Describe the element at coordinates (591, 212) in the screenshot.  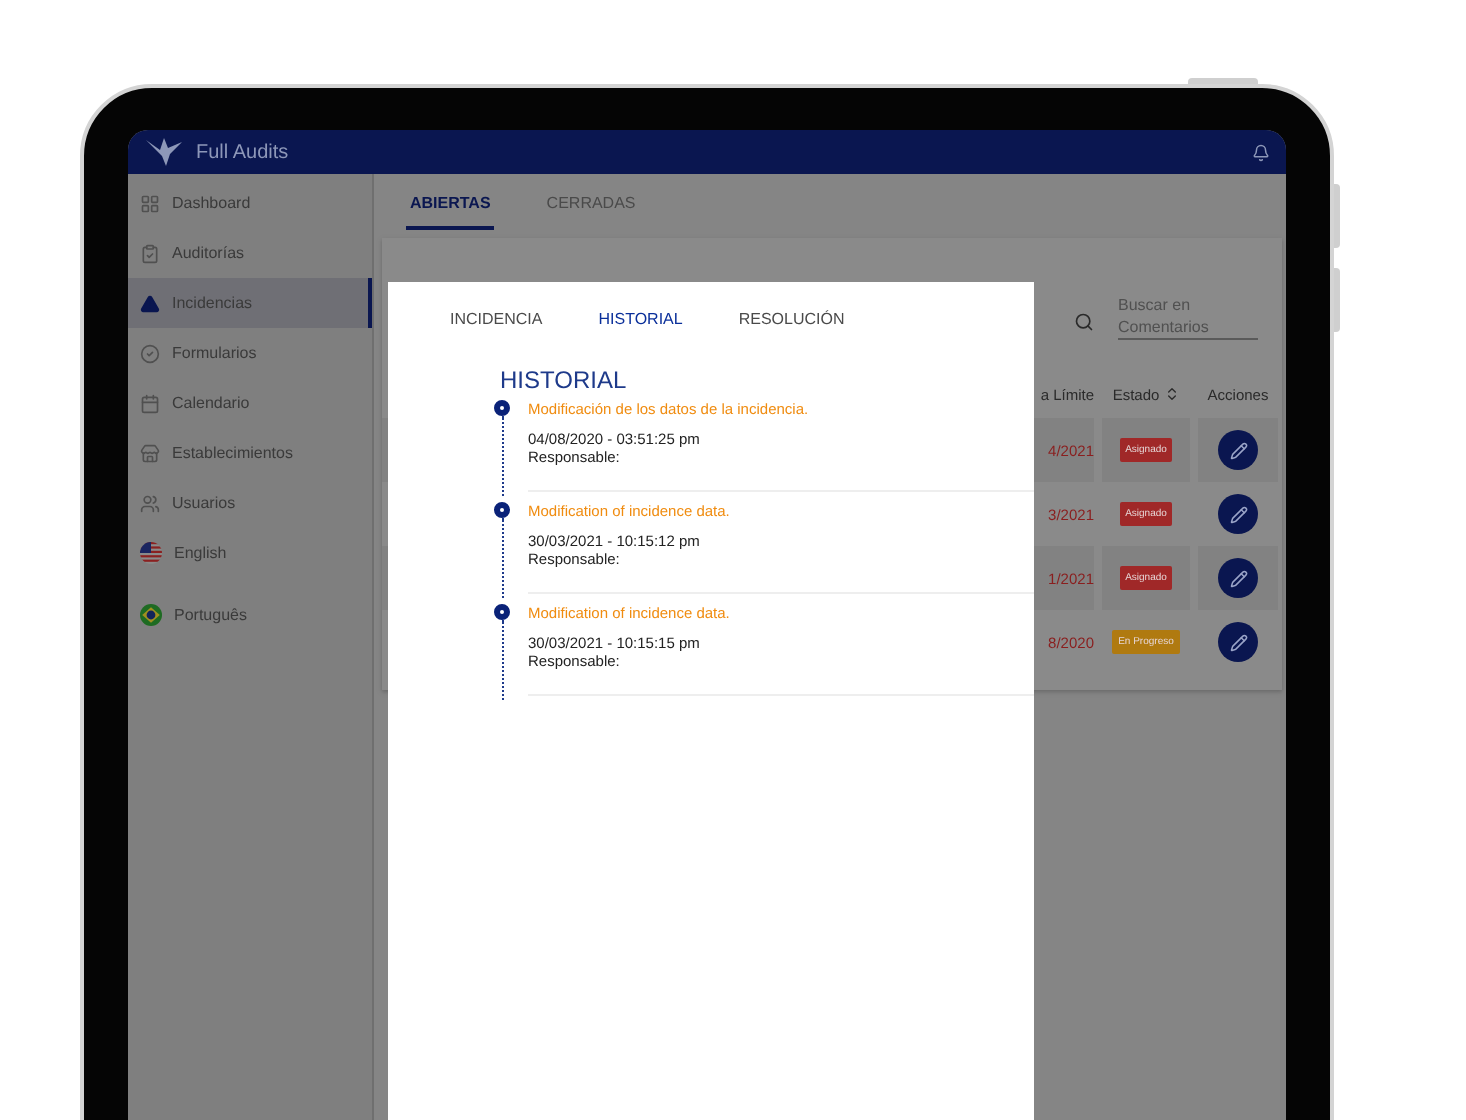
I see `tab: CERRADAS` at that location.